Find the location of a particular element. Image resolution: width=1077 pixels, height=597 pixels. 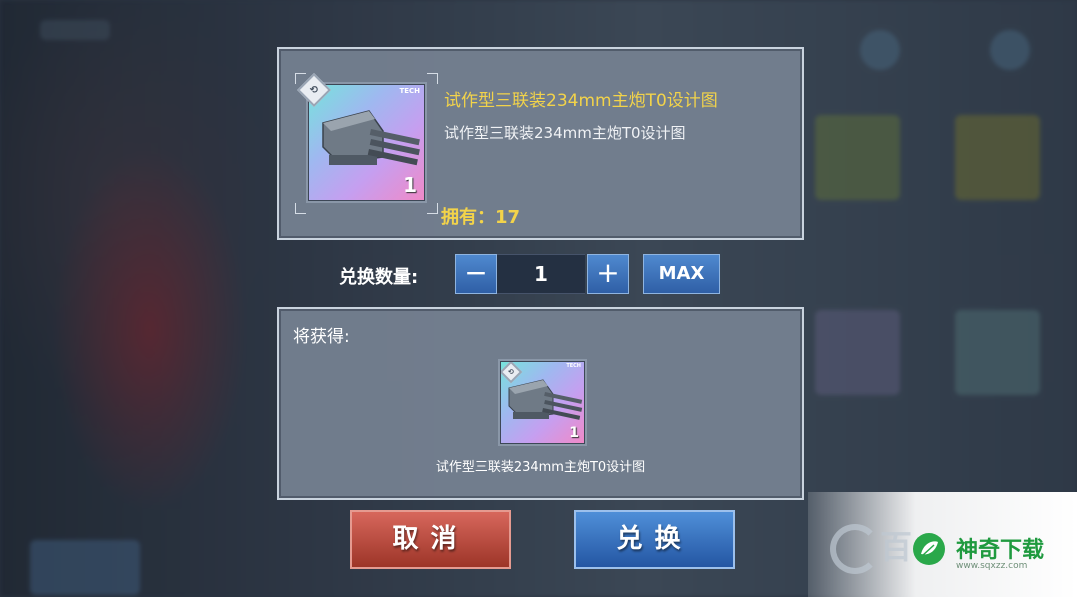

owned-count: 拥有：17 is located at coordinates (480, 216).